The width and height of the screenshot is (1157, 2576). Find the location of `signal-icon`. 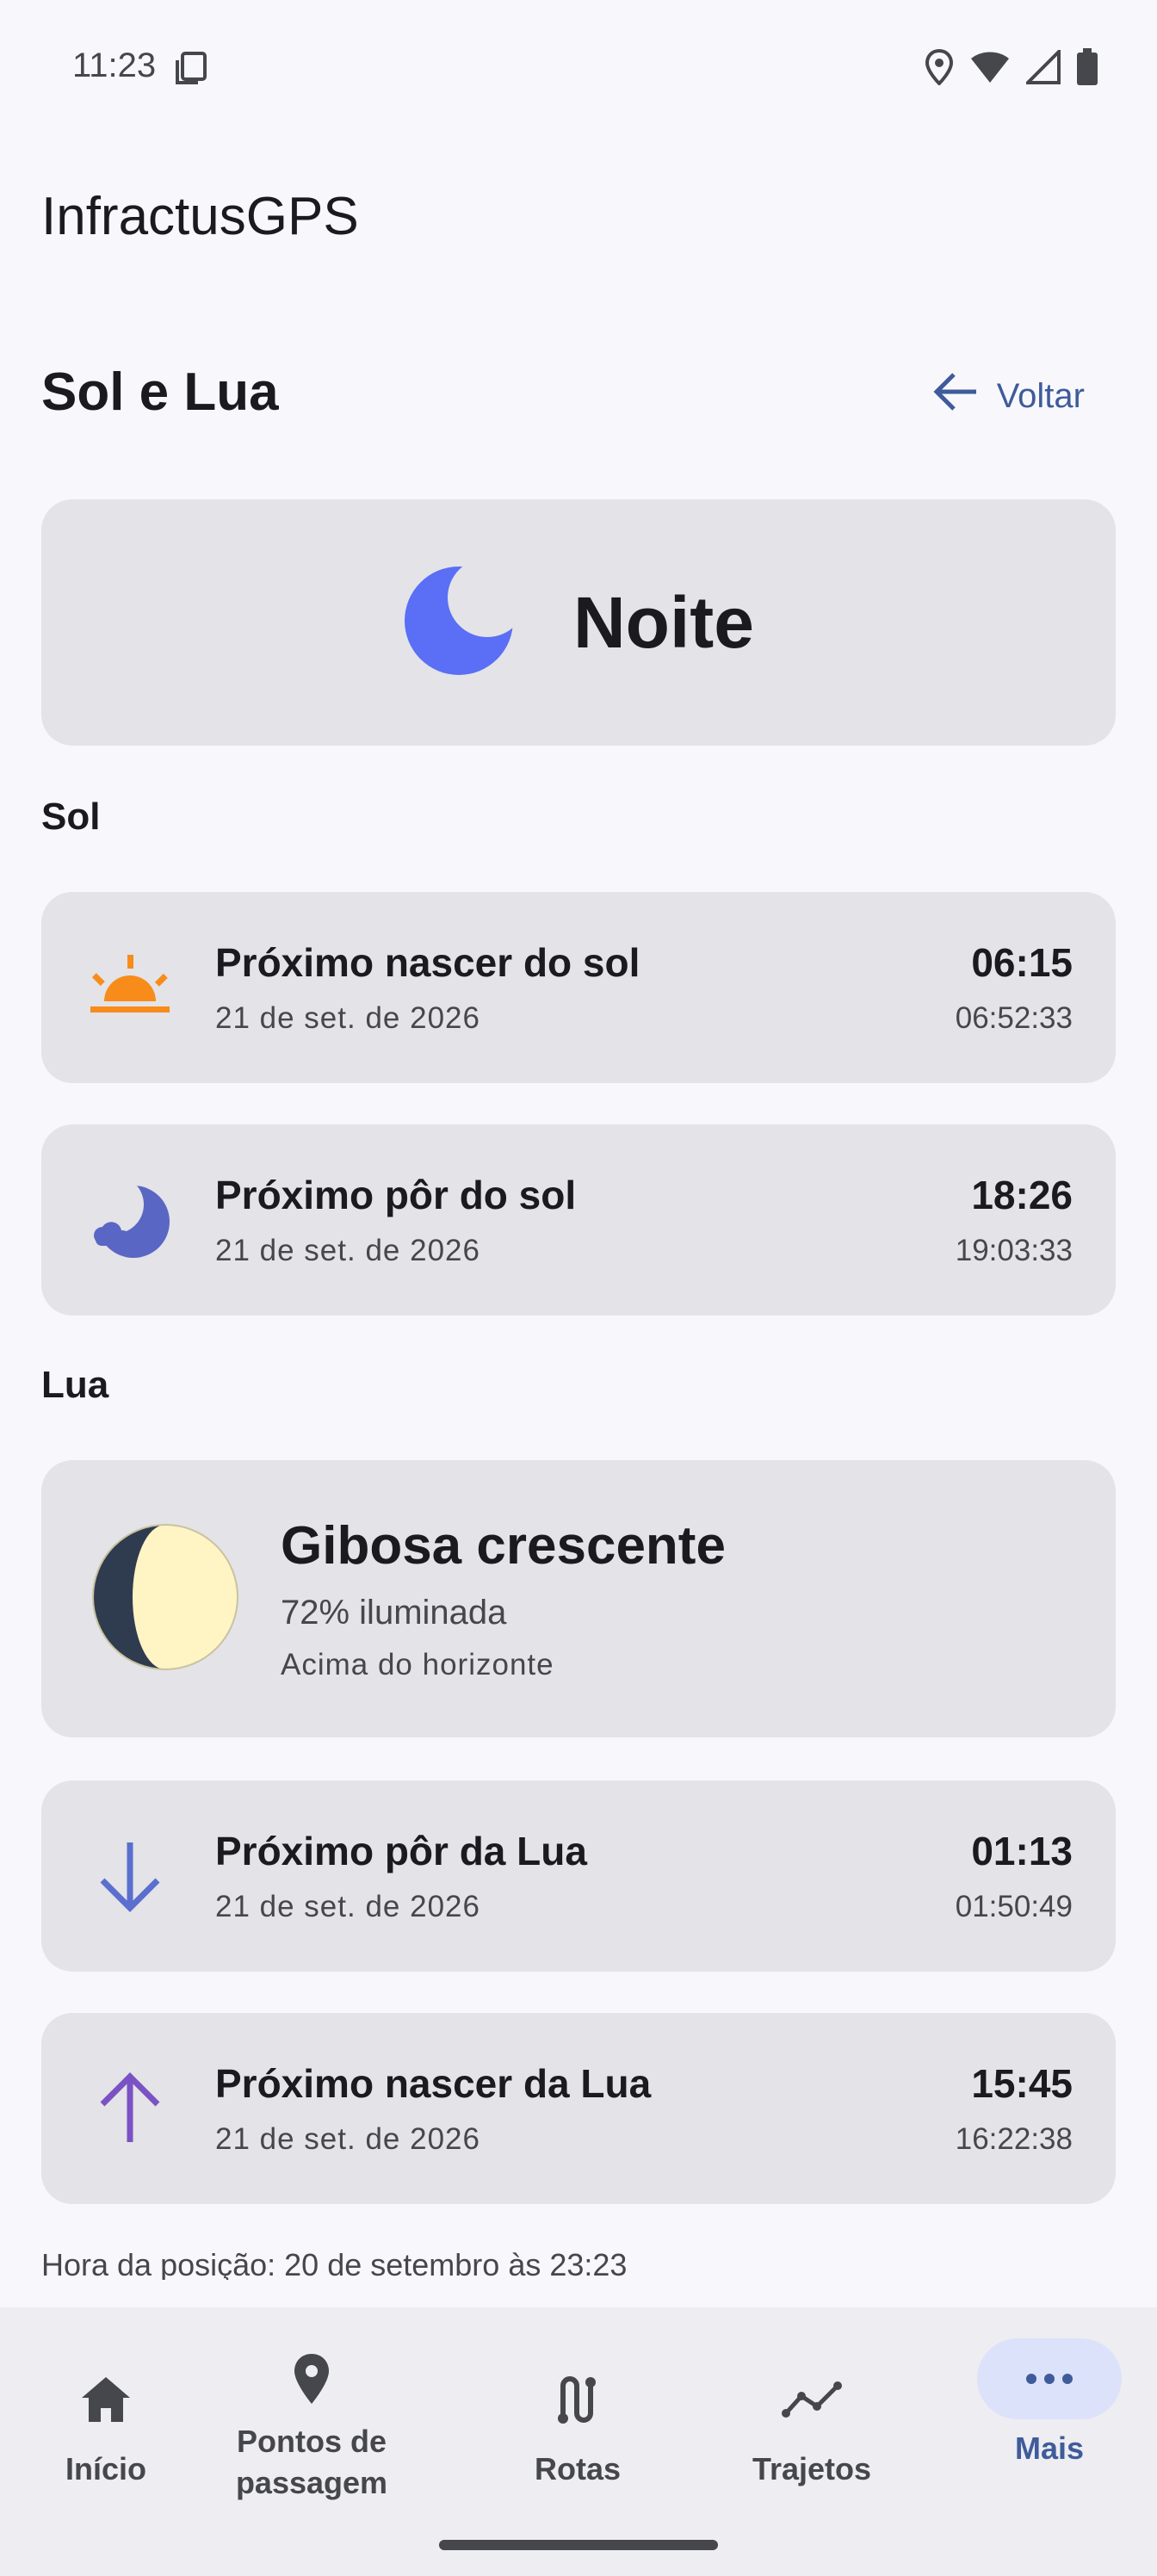

signal-icon is located at coordinates (1043, 68).